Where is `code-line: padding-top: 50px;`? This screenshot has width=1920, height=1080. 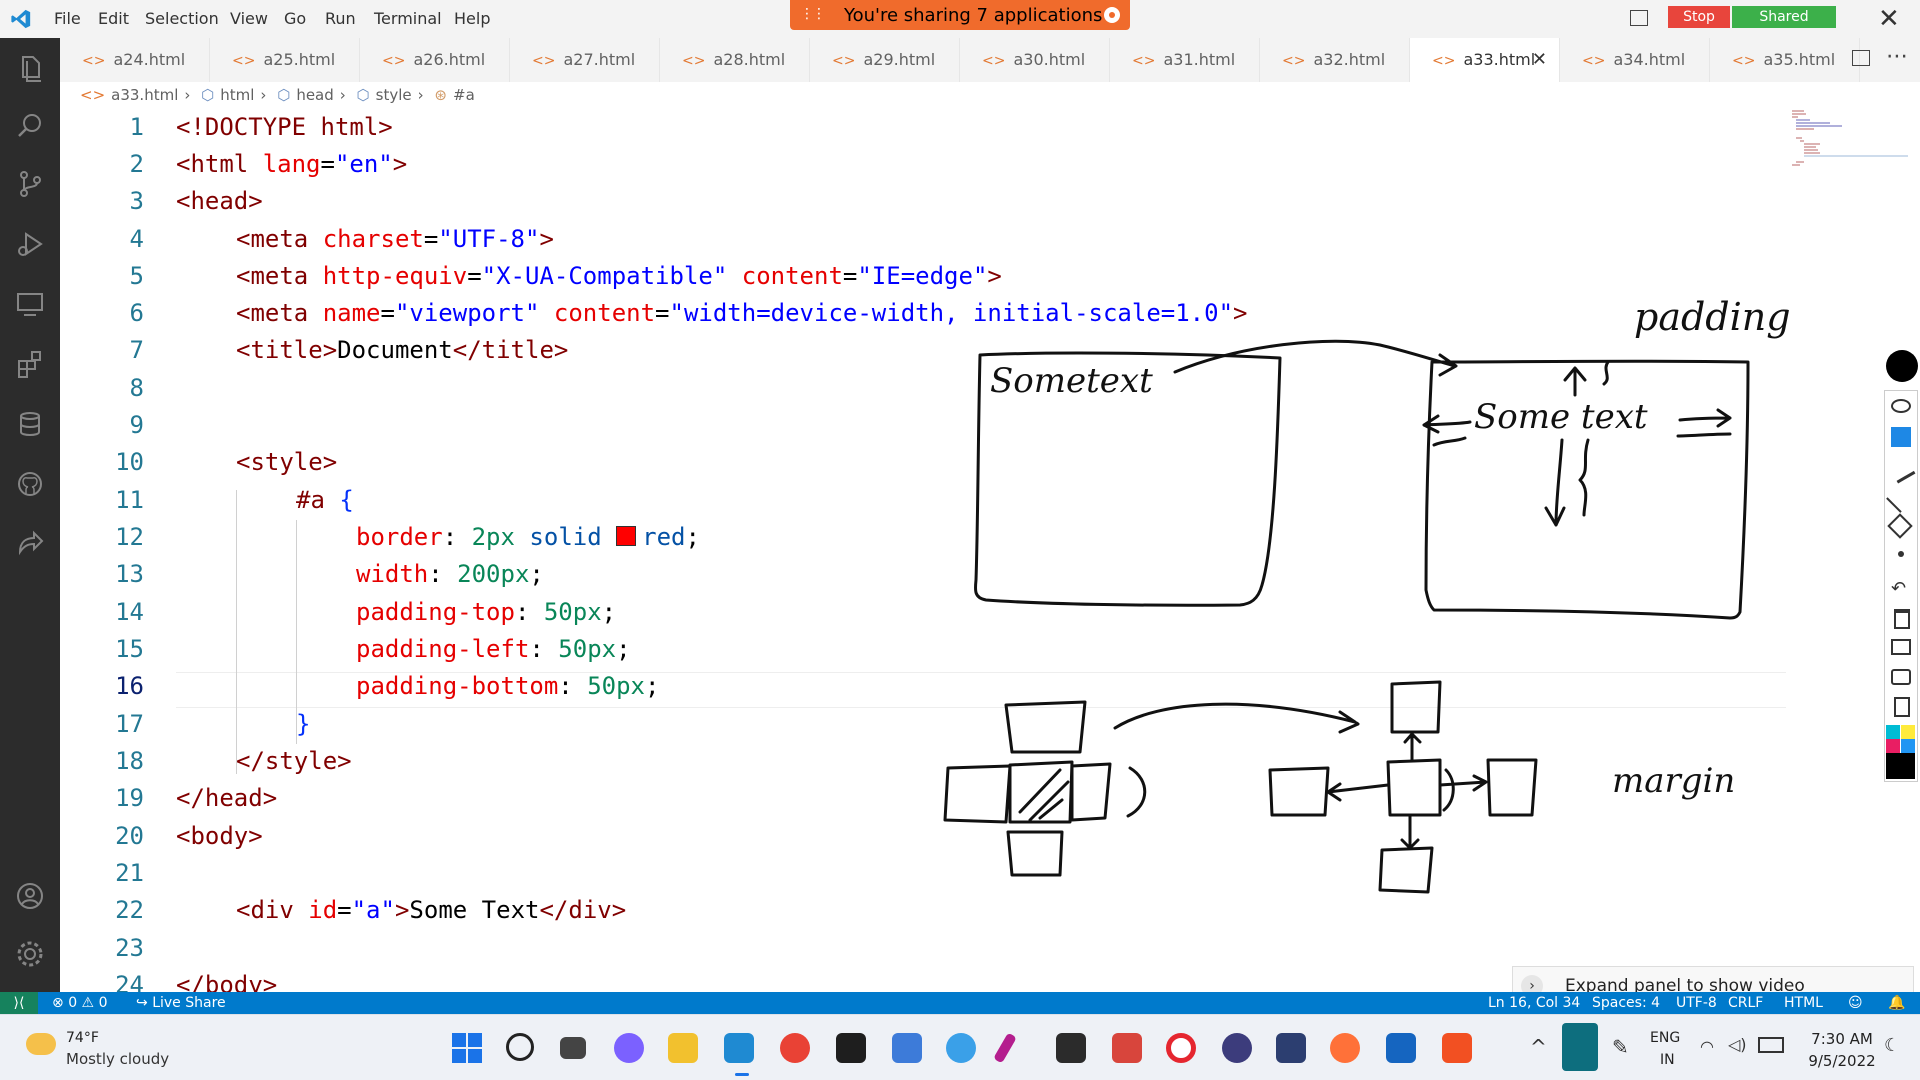
code-line: padding-top: 50px; is located at coordinates (486, 612).